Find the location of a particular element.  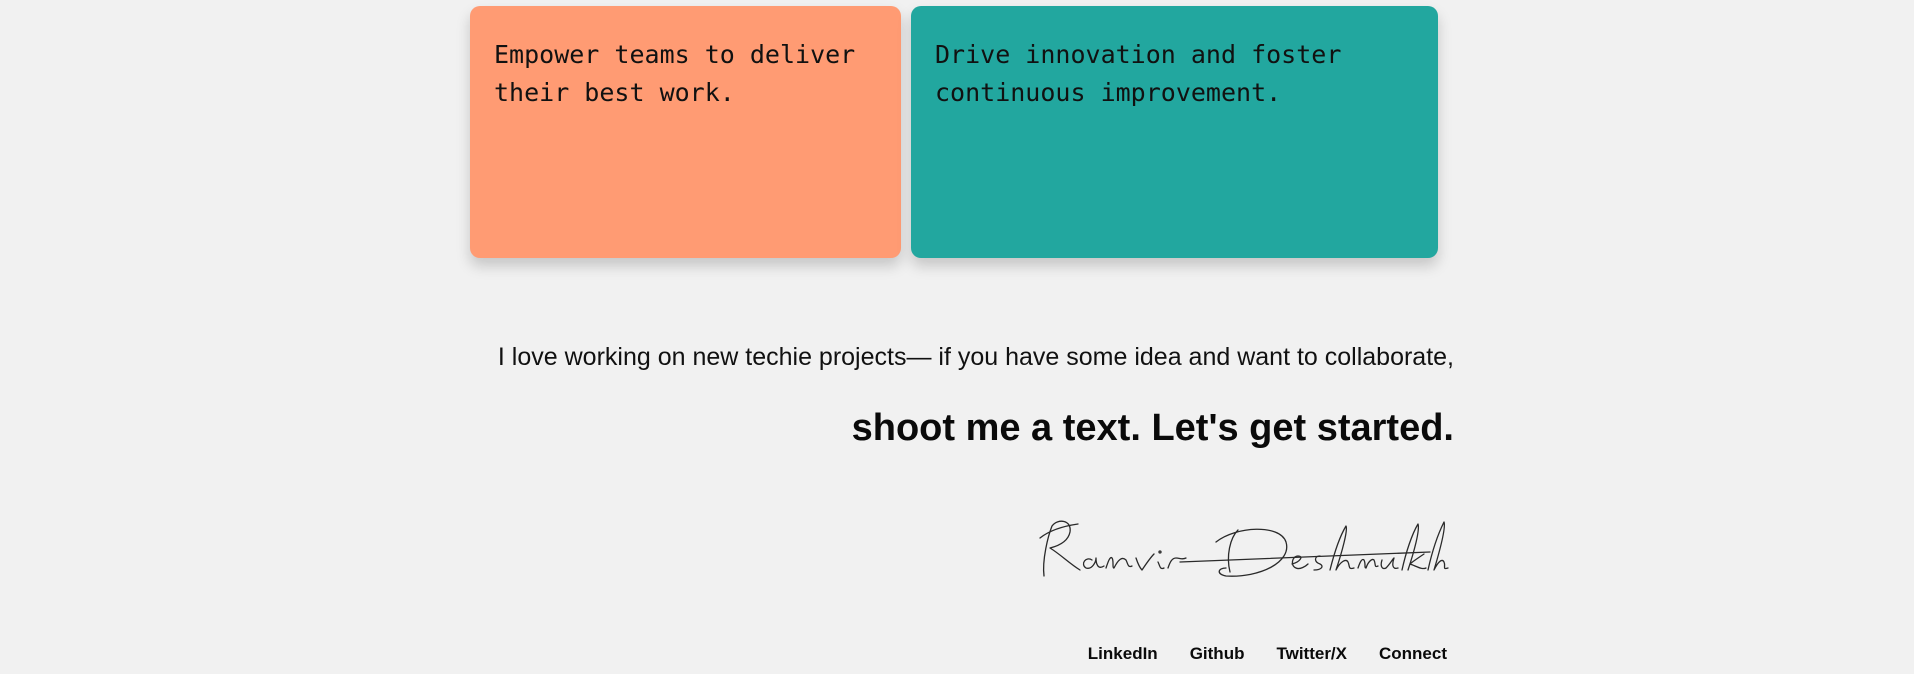

call-to-action-heading: shoot me a text. Let's get started. is located at coordinates (1152, 428).